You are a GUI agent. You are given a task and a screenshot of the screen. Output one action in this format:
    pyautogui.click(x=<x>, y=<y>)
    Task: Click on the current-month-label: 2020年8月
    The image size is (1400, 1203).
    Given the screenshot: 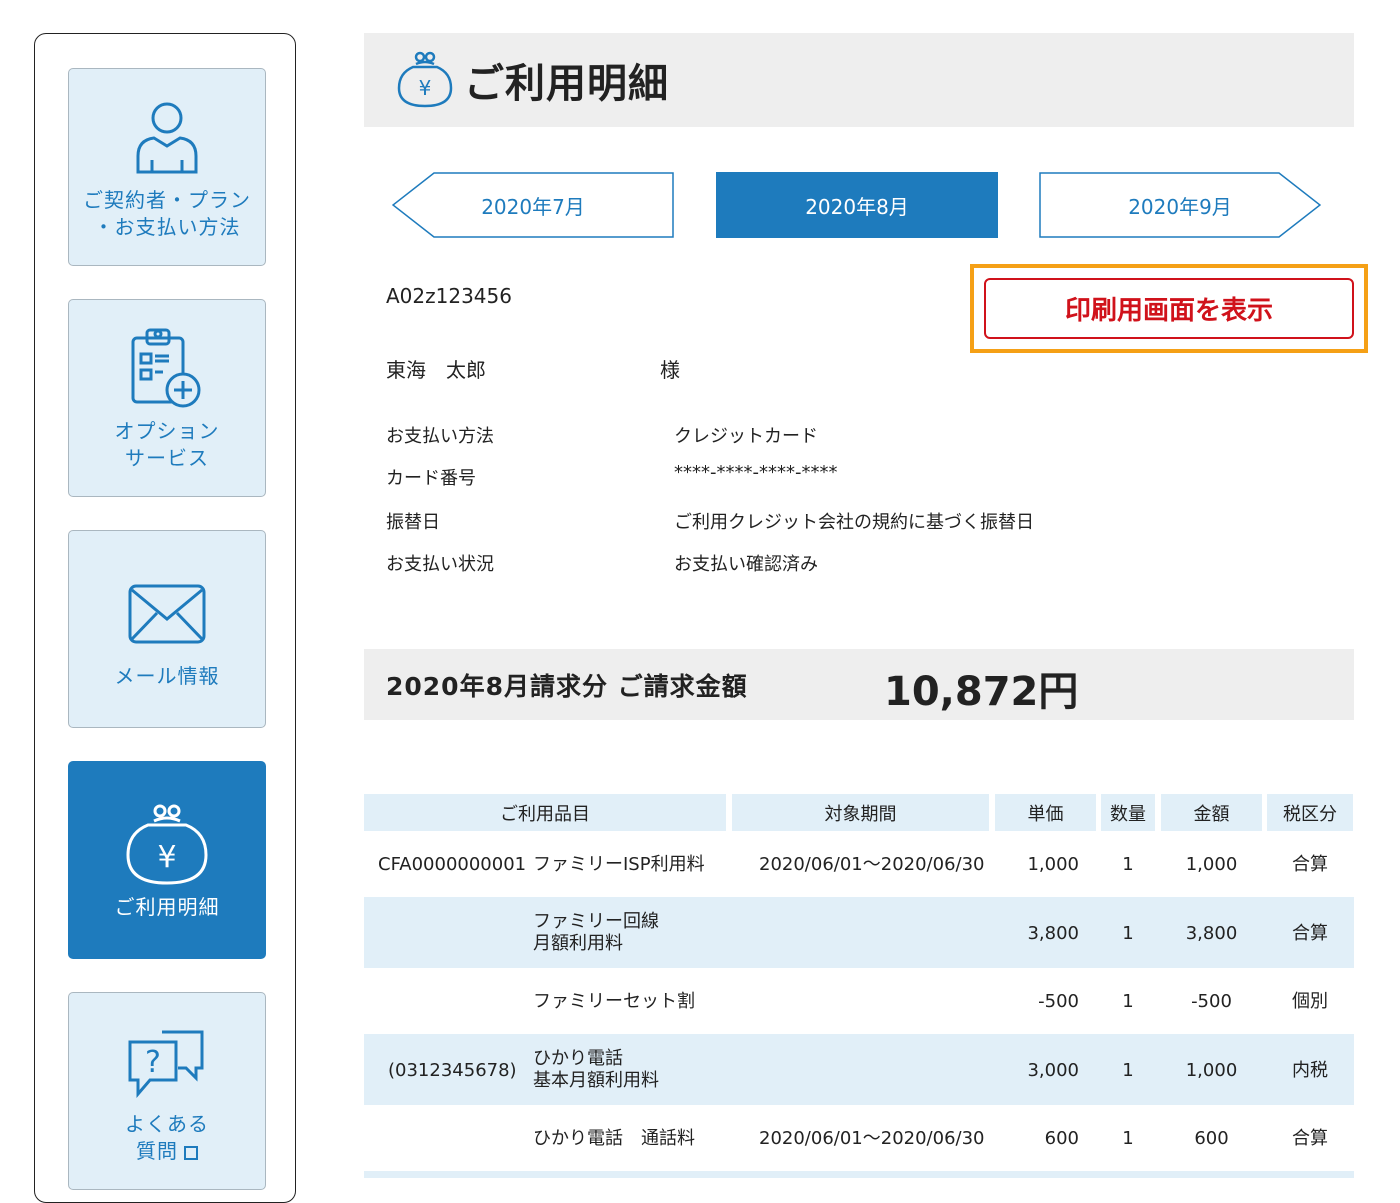 What is the action you would take?
    pyautogui.click(x=857, y=206)
    